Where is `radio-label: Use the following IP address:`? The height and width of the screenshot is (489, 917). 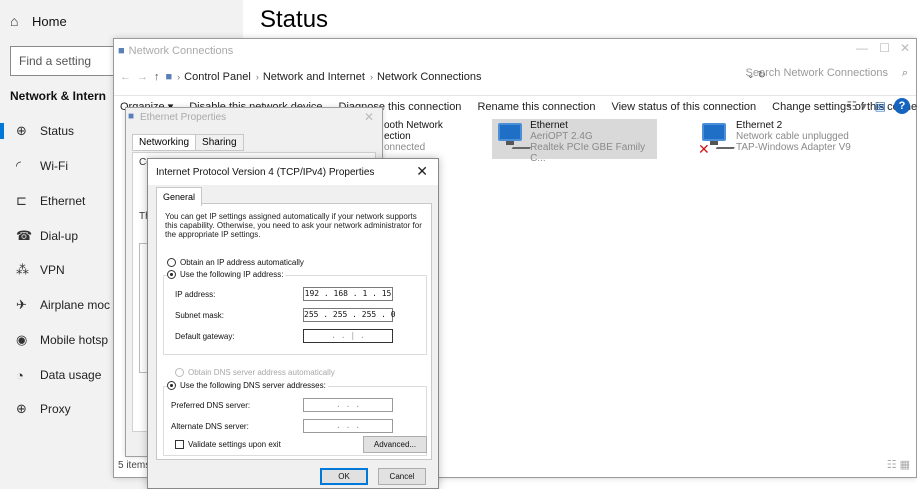 radio-label: Use the following IP address: is located at coordinates (232, 274).